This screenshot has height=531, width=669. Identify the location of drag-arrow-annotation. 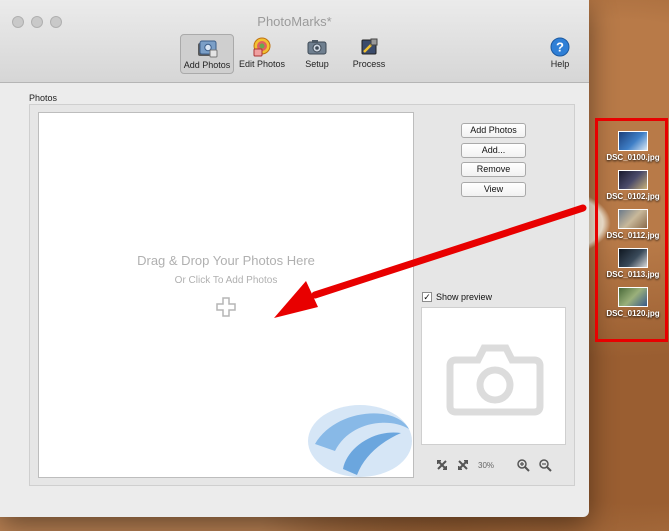
(430, 261).